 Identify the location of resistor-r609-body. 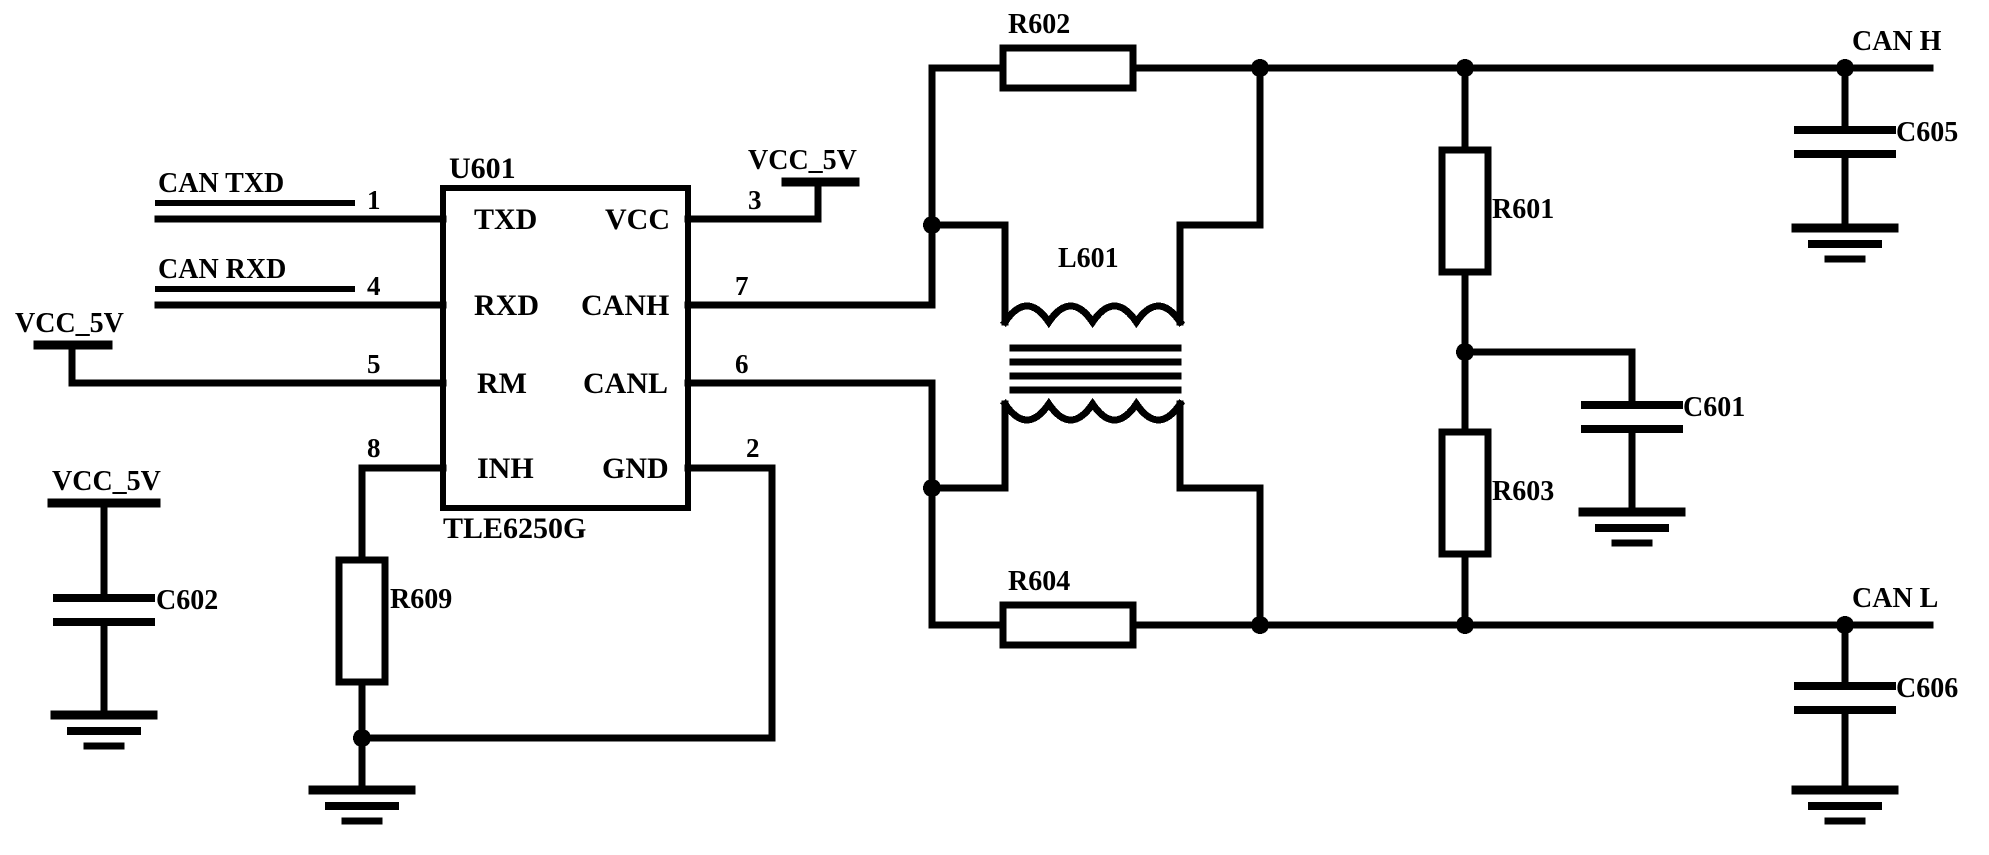
(362, 621).